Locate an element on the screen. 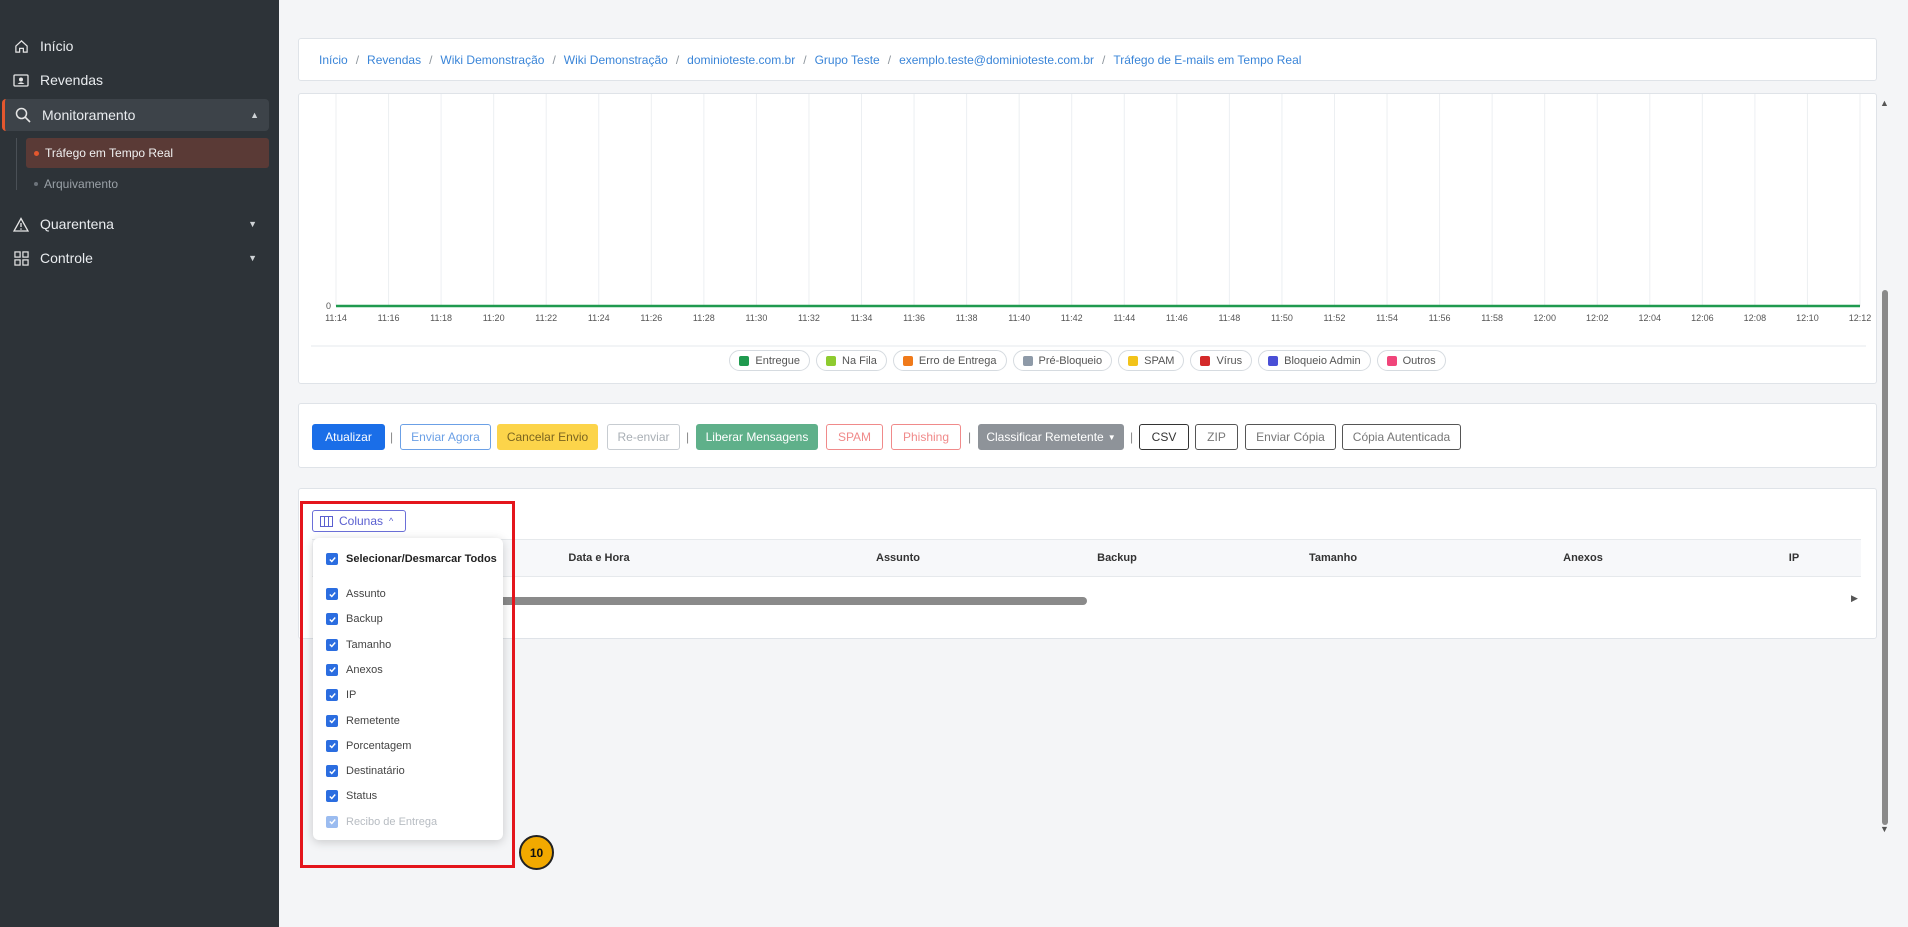 The height and width of the screenshot is (927, 1908). x-tick-label: 11:34 is located at coordinates (862, 318).